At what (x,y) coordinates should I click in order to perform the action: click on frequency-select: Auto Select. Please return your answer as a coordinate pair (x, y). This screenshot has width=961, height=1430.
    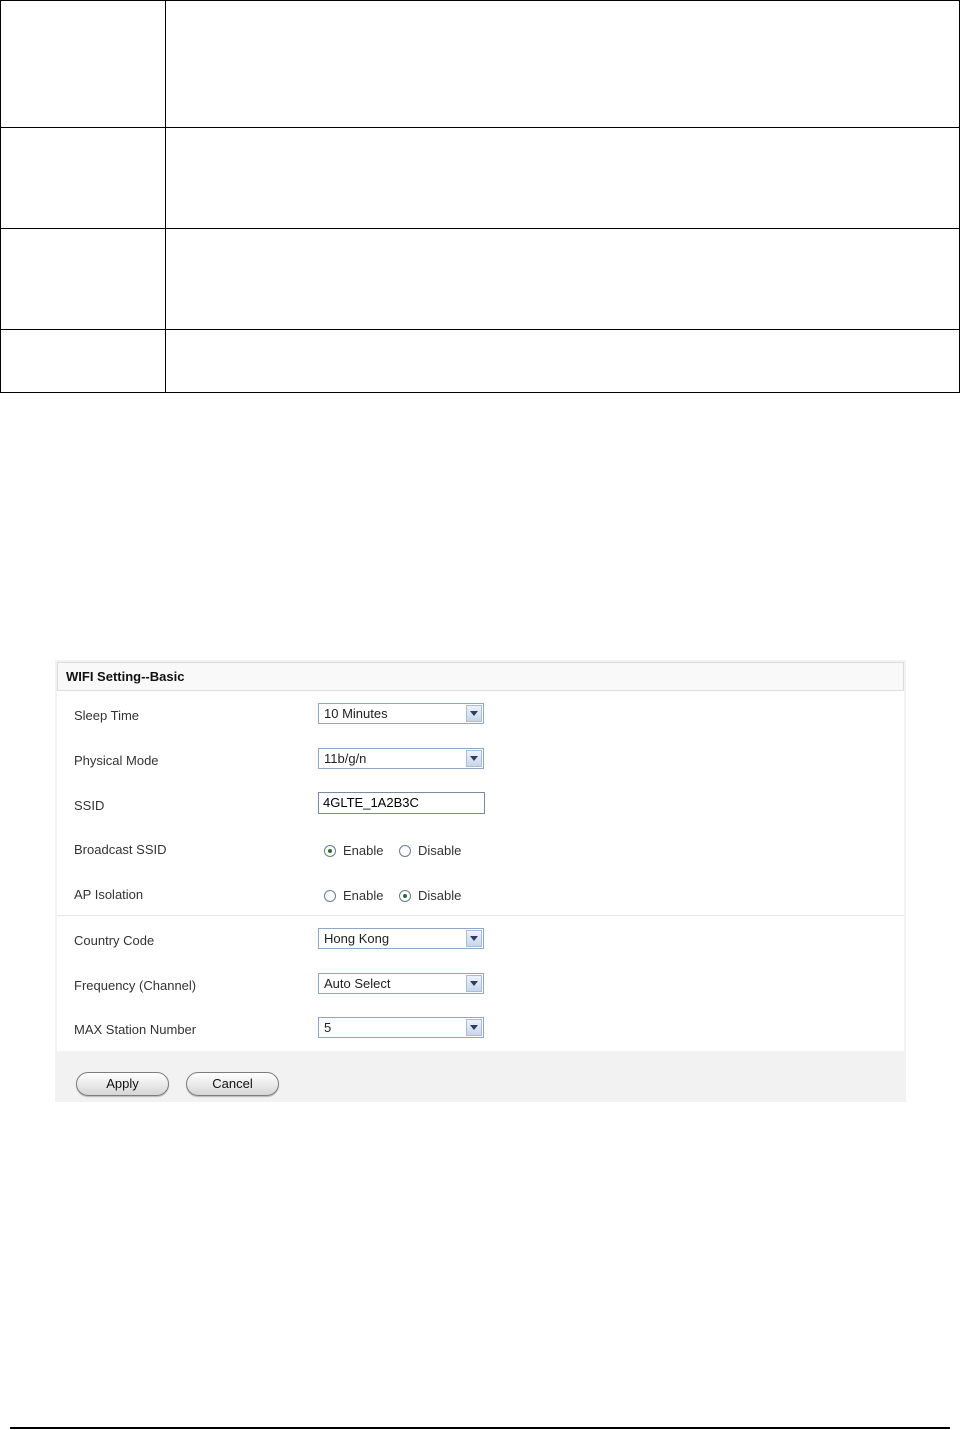
    Looking at the image, I should click on (401, 983).